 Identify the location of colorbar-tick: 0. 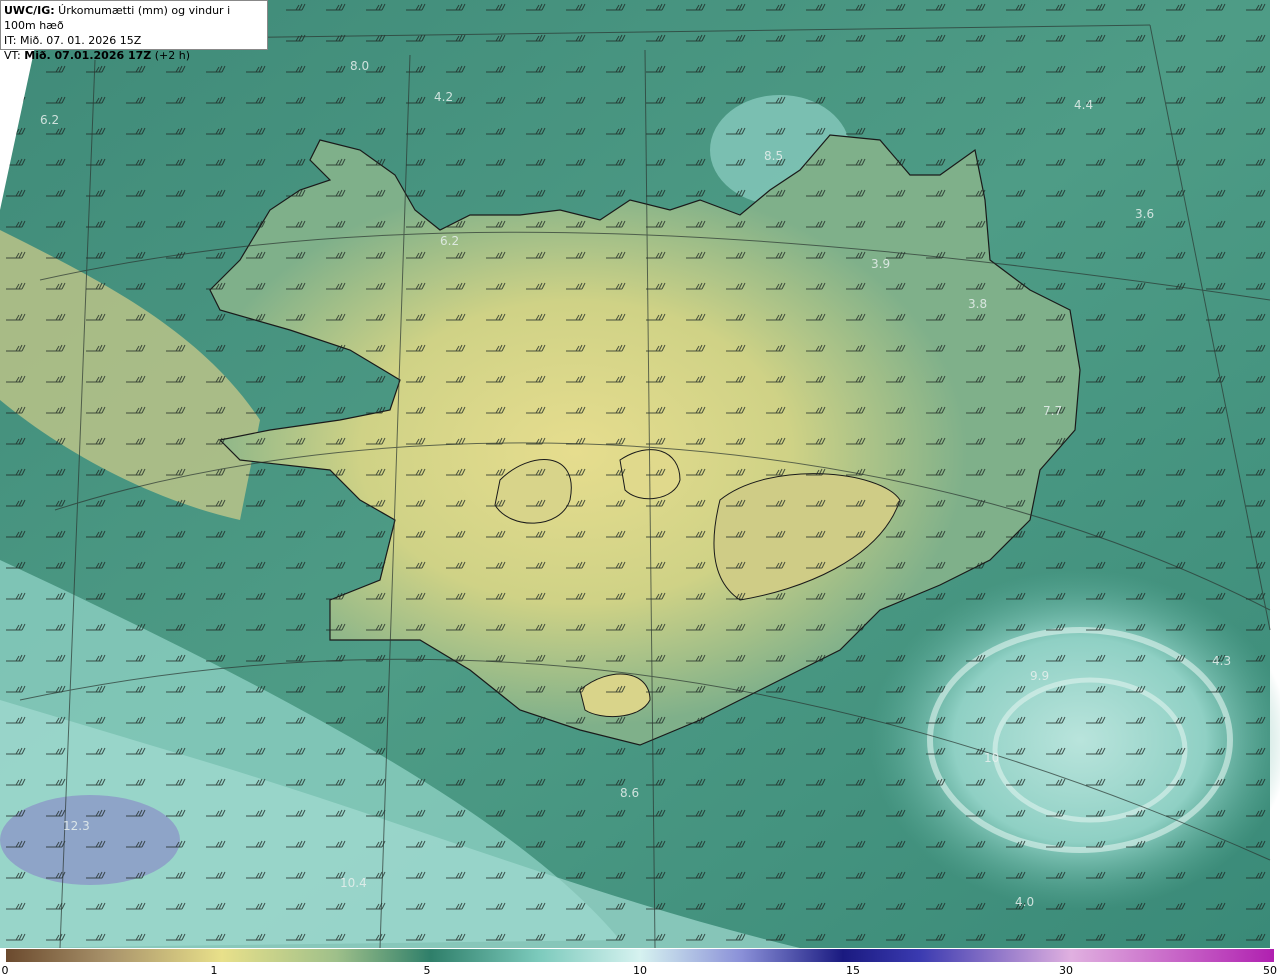
(5, 970).